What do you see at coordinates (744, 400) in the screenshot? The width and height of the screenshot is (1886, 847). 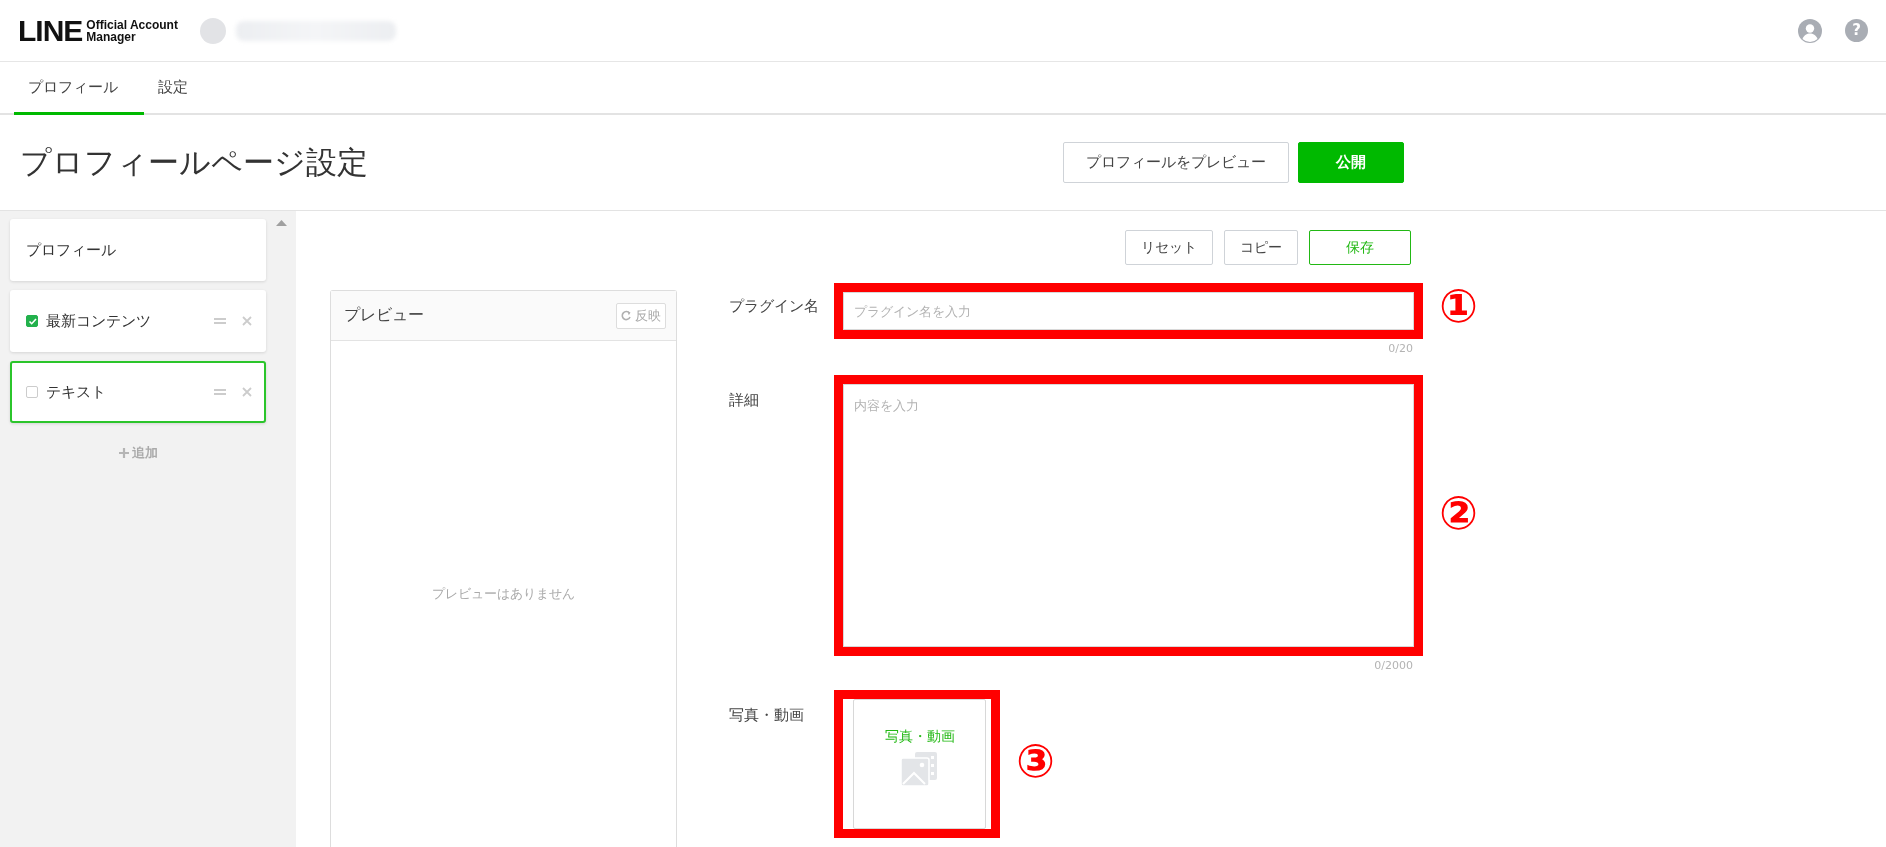 I see `field-label: 詳細` at bounding box center [744, 400].